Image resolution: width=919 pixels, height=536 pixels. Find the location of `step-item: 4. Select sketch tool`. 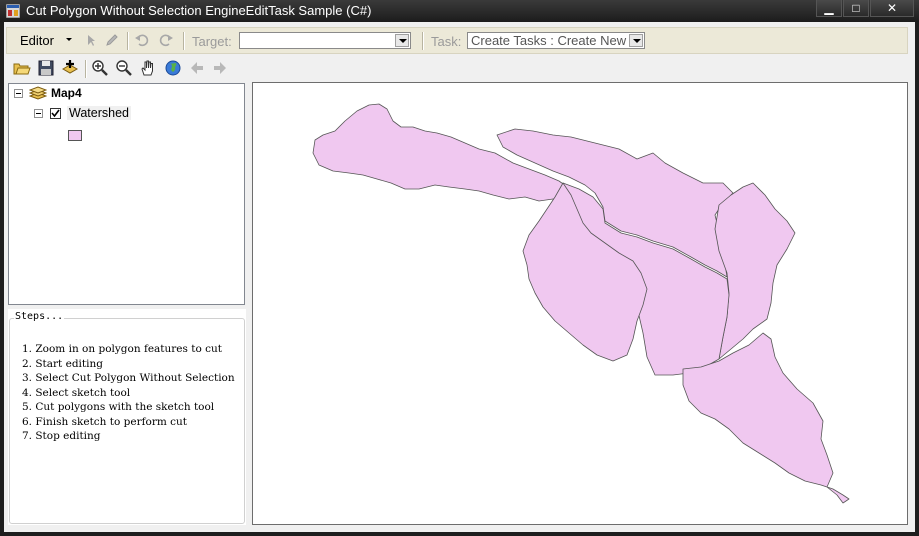

step-item: 4. Select sketch tool is located at coordinates (76, 392).